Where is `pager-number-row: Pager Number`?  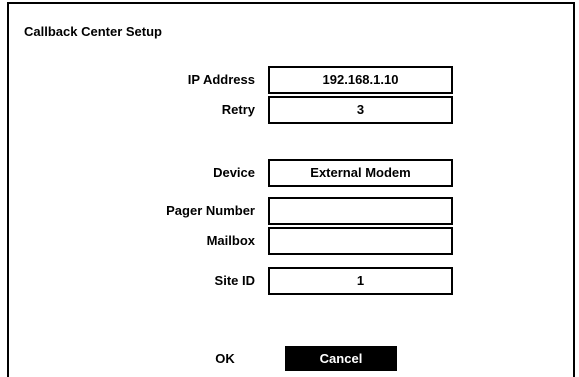 pager-number-row: Pager Number is located at coordinates (289, 211).